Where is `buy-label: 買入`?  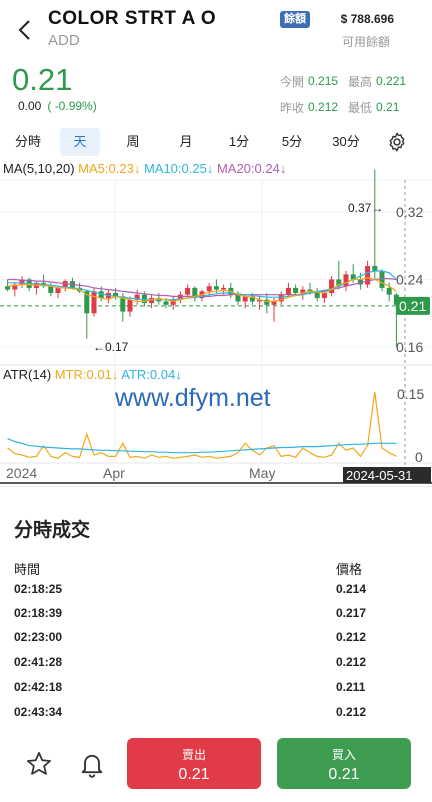
buy-label: 買入 is located at coordinates (343, 755).